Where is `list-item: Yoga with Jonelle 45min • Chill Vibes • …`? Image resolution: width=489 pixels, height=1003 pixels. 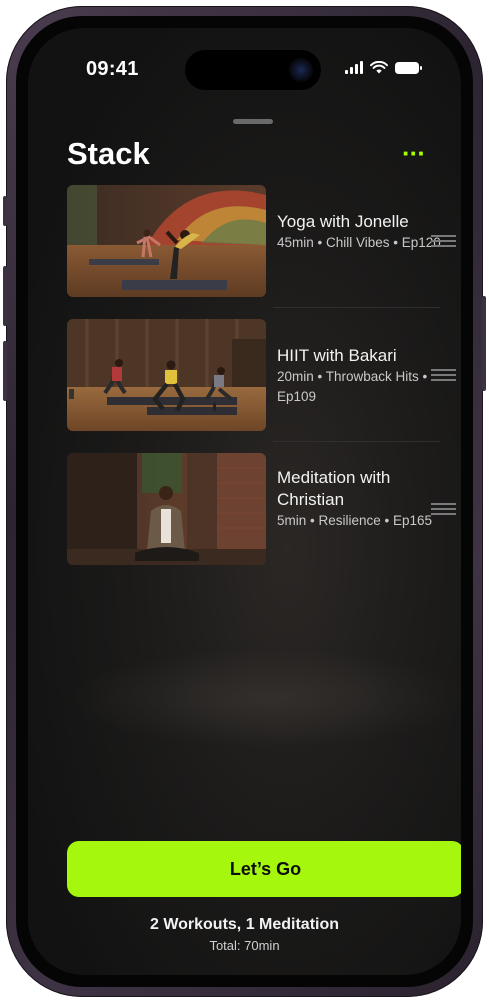
list-item: Yoga with Jonelle 45min • Chill Vibes • … is located at coordinates (264, 246).